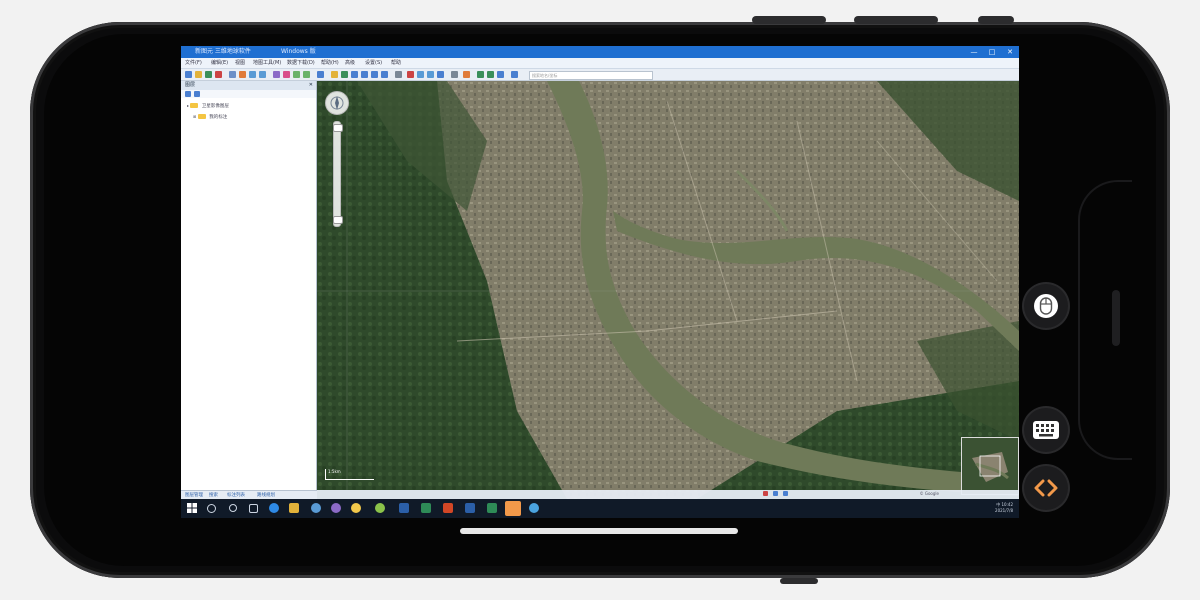  I want to click on menu-item: 帮助, so click(396, 62).